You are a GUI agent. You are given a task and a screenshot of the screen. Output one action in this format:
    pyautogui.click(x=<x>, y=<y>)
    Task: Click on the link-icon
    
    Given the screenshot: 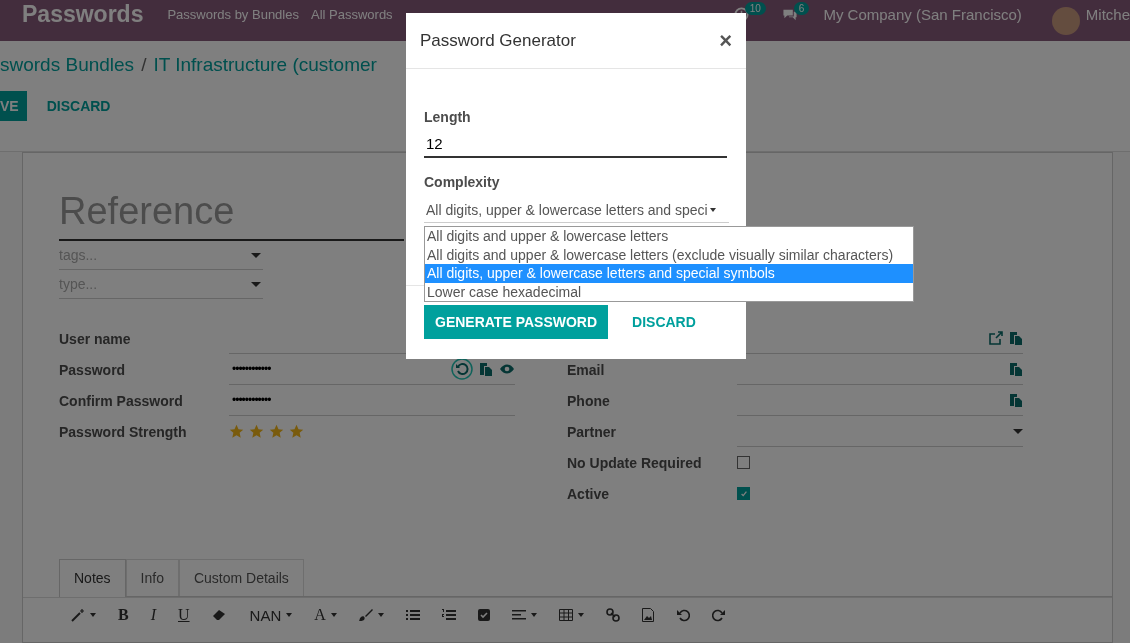 What is the action you would take?
    pyautogui.click(x=612, y=615)
    